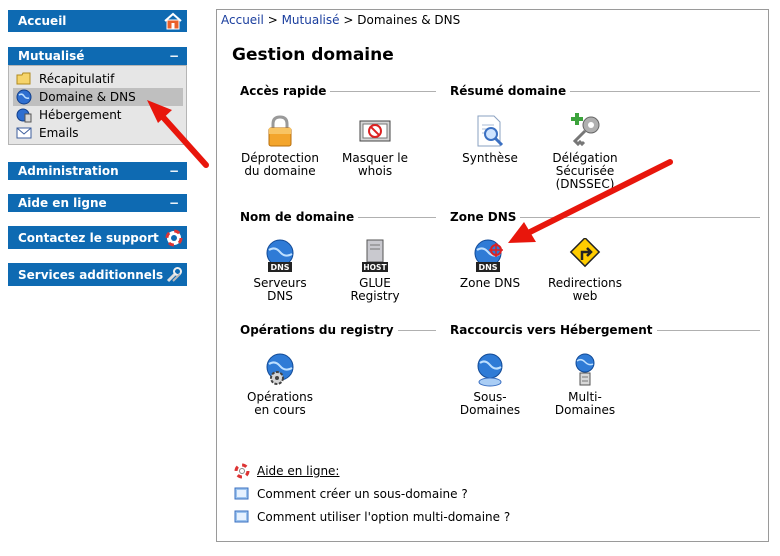 This screenshot has height=556, width=780. I want to click on sidebar-mutualise-header: Mutualisé −, so click(97, 56).